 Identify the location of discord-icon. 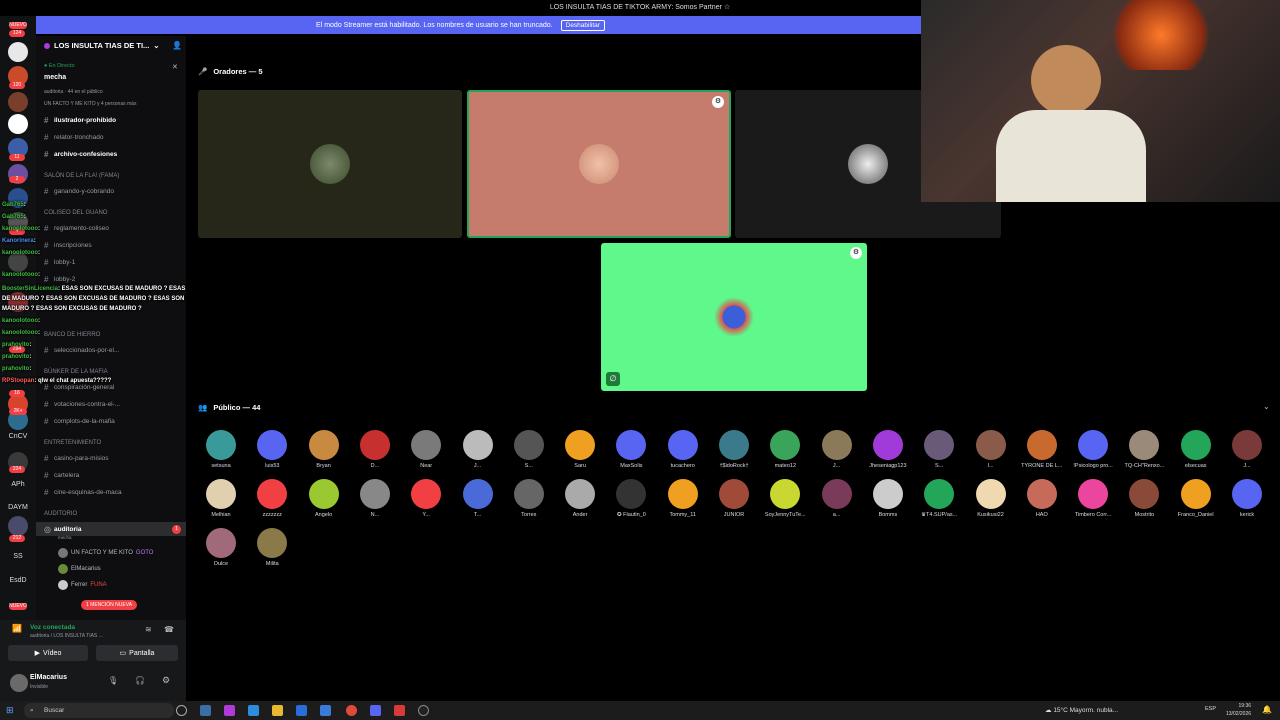
(375, 710).